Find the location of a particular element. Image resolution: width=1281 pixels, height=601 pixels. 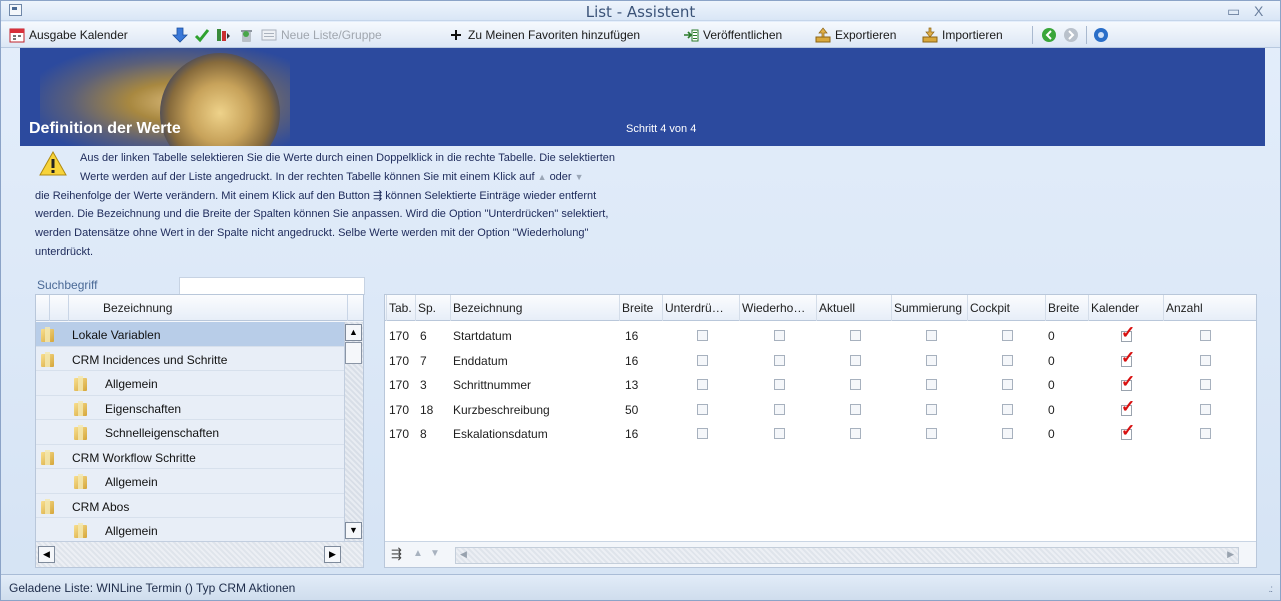

cell-breite: 50 is located at coordinates (631, 410).